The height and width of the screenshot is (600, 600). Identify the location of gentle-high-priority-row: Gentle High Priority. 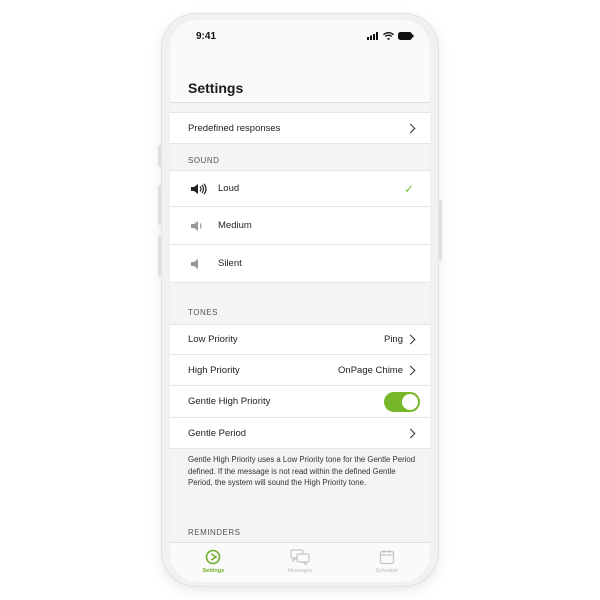
(300, 402).